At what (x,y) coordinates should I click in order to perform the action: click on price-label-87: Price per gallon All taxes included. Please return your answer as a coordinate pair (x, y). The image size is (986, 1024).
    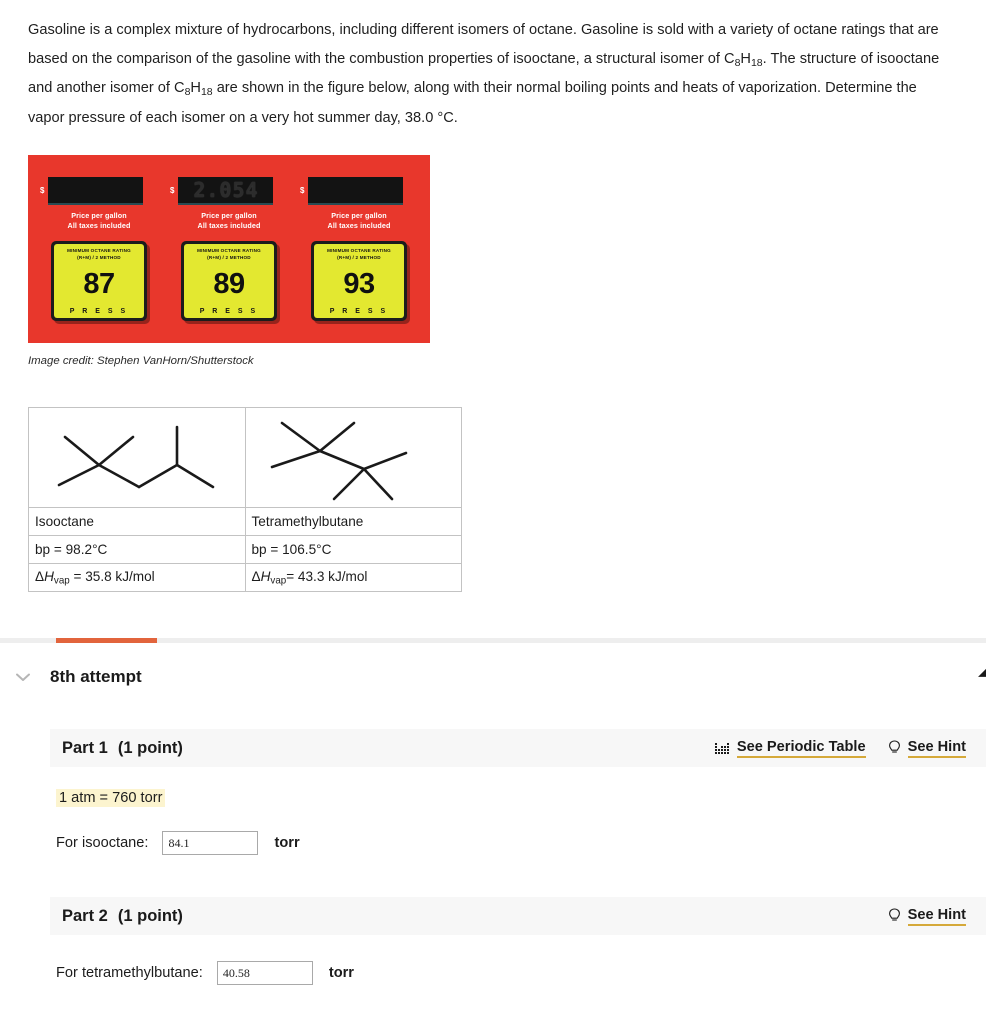
    Looking at the image, I should click on (99, 221).